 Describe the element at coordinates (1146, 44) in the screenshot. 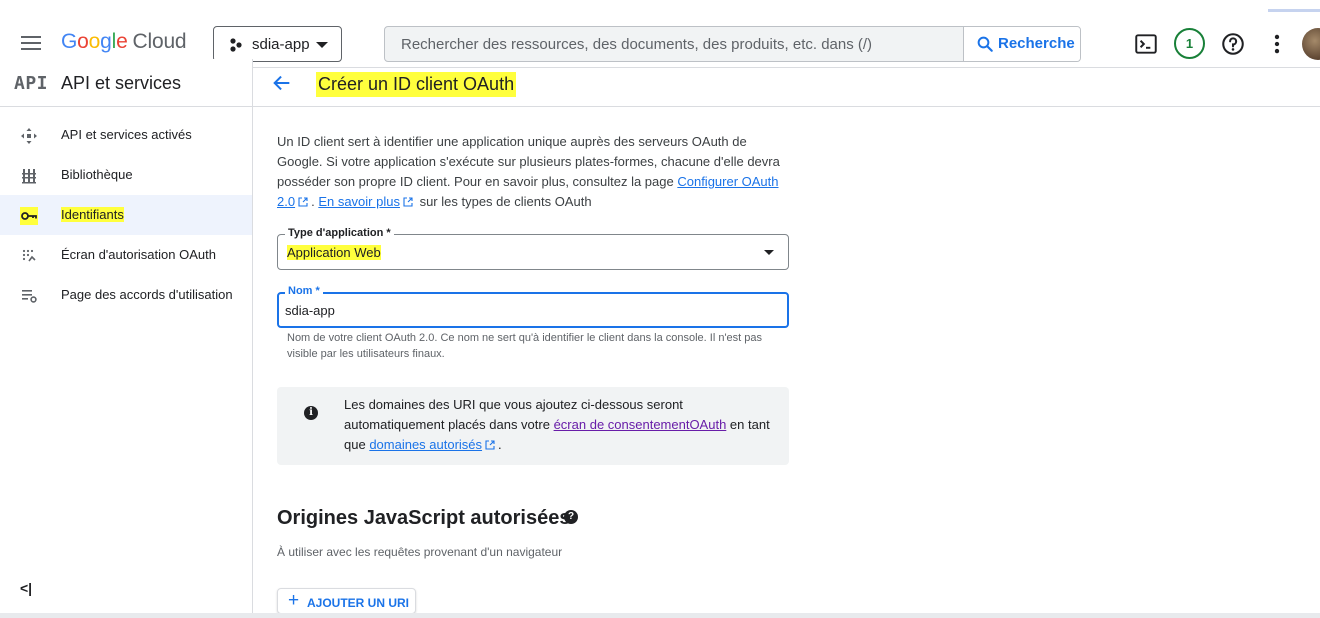

I see `cloud-shell-icon` at that location.